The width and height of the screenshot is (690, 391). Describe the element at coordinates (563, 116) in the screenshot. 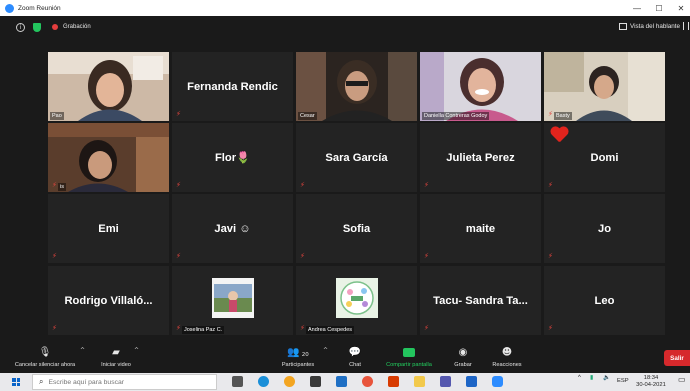

I see `participant-name: Basty` at that location.